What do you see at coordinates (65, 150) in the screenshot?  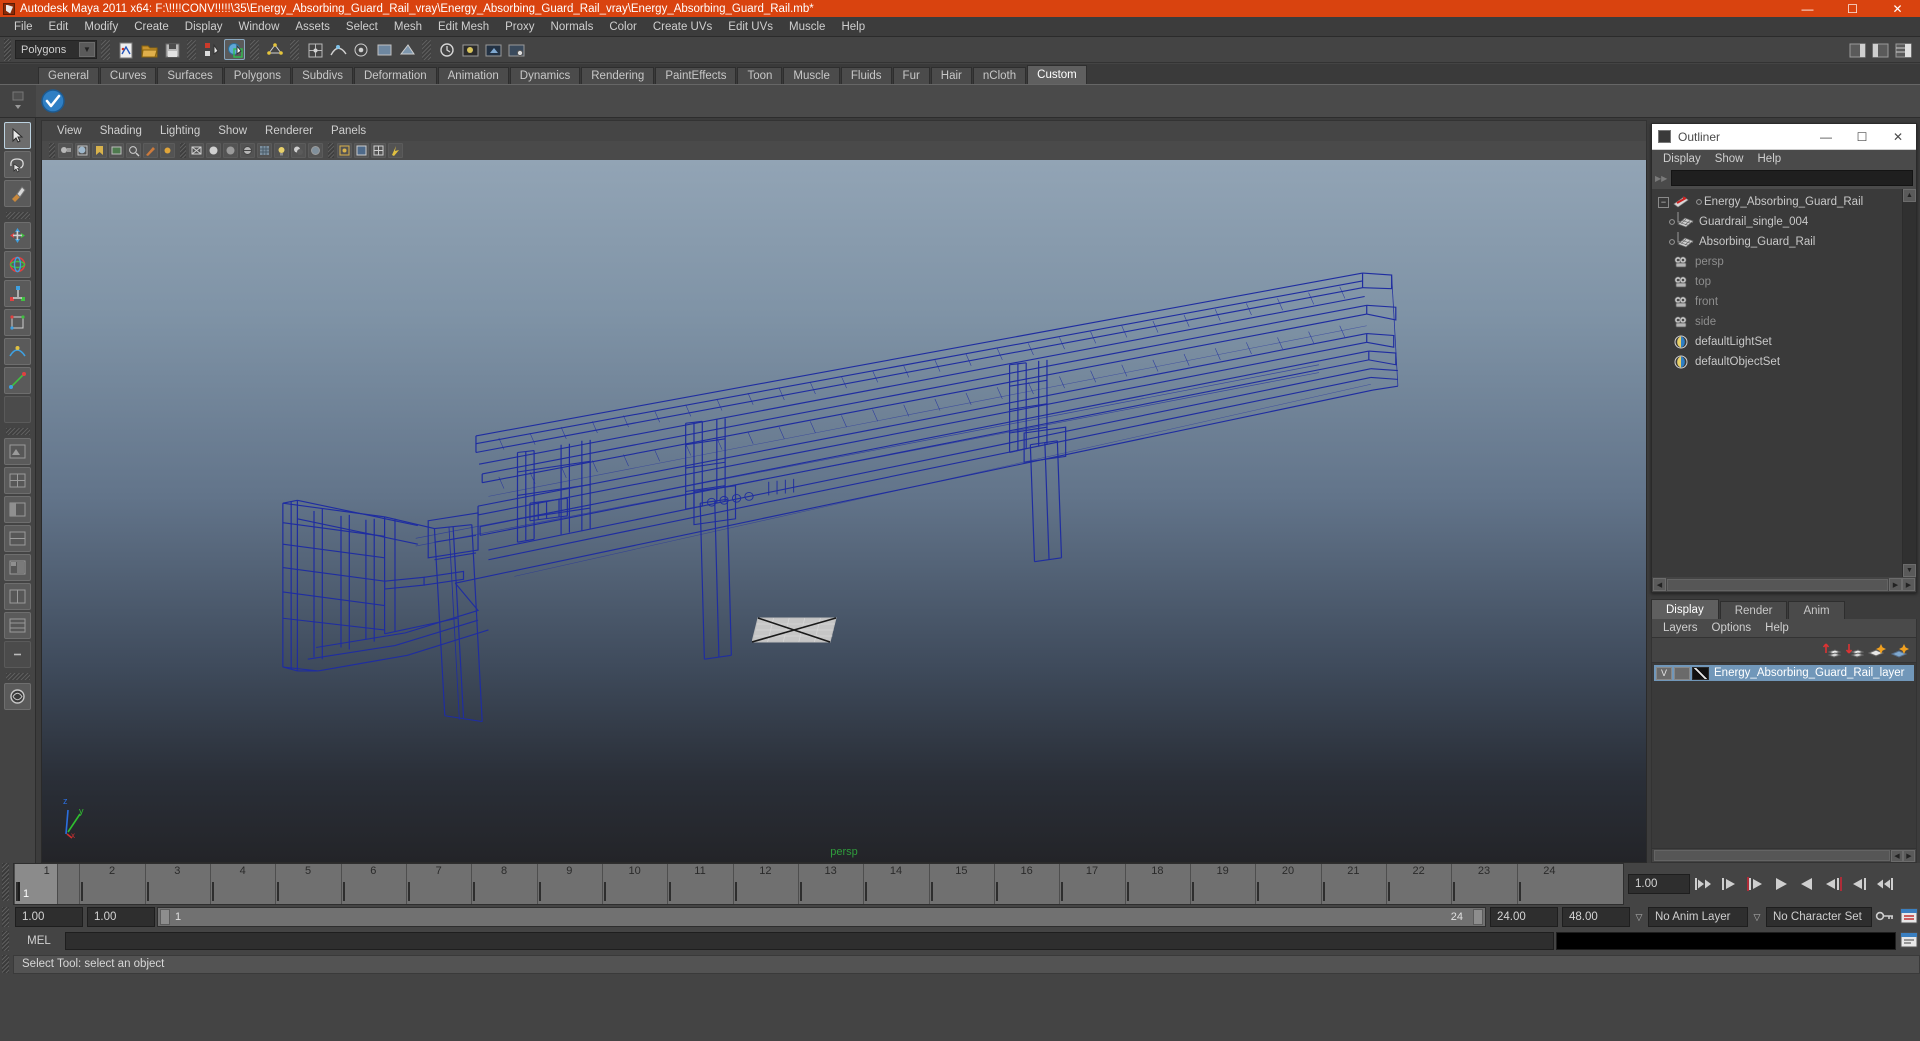 I see `select-camera-icon` at bounding box center [65, 150].